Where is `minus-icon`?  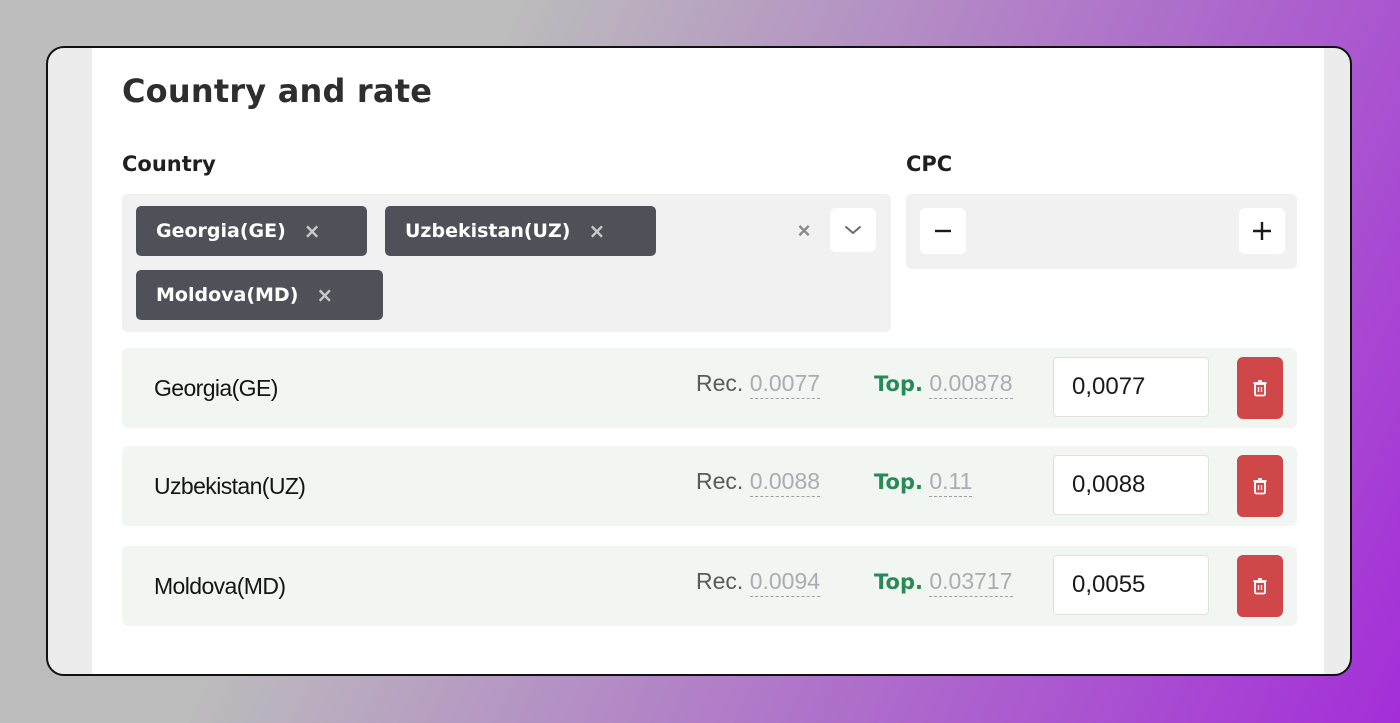 minus-icon is located at coordinates (943, 231).